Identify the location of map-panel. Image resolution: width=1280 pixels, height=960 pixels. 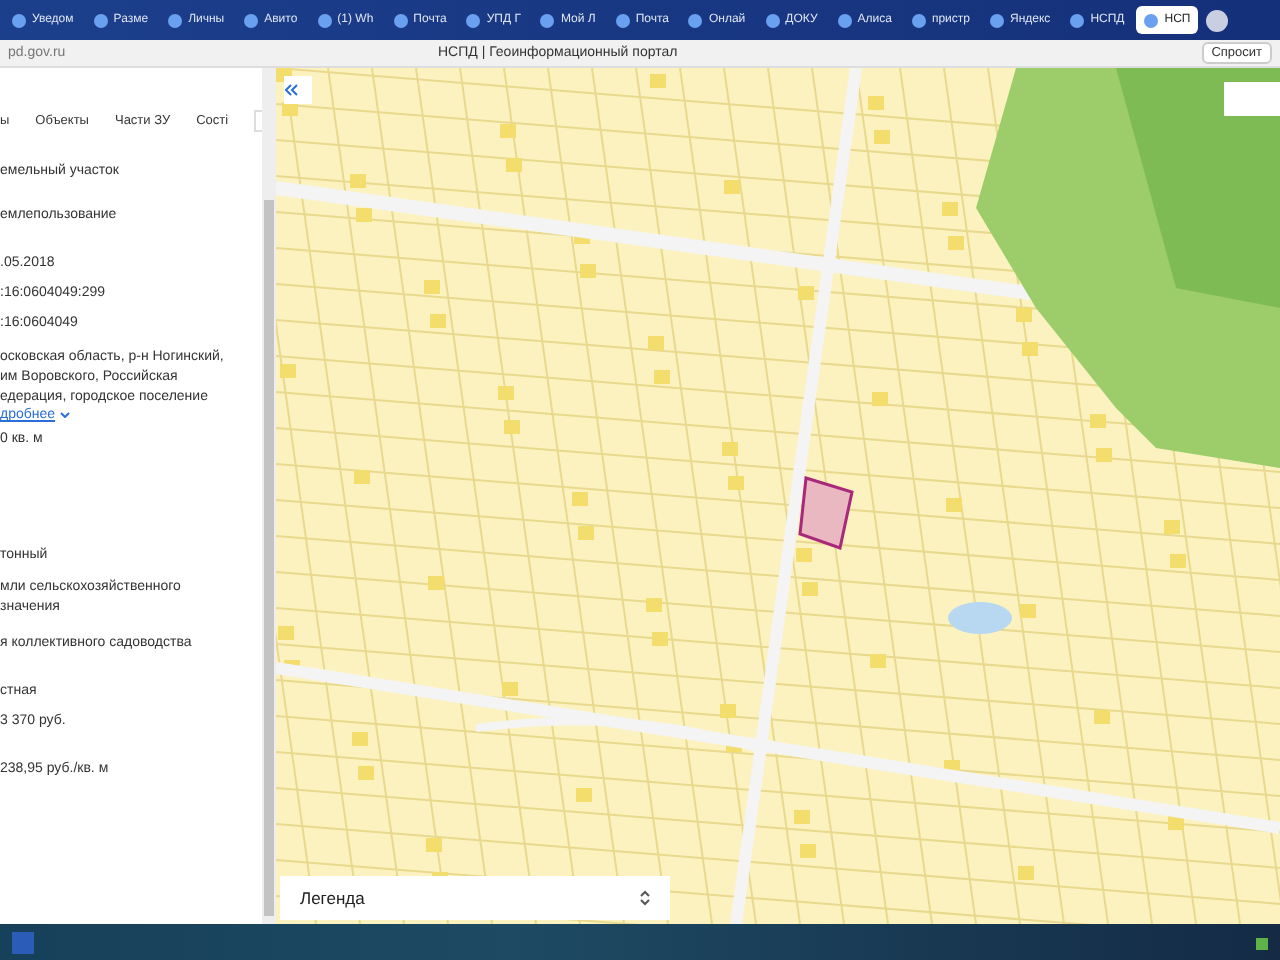
(1252, 99).